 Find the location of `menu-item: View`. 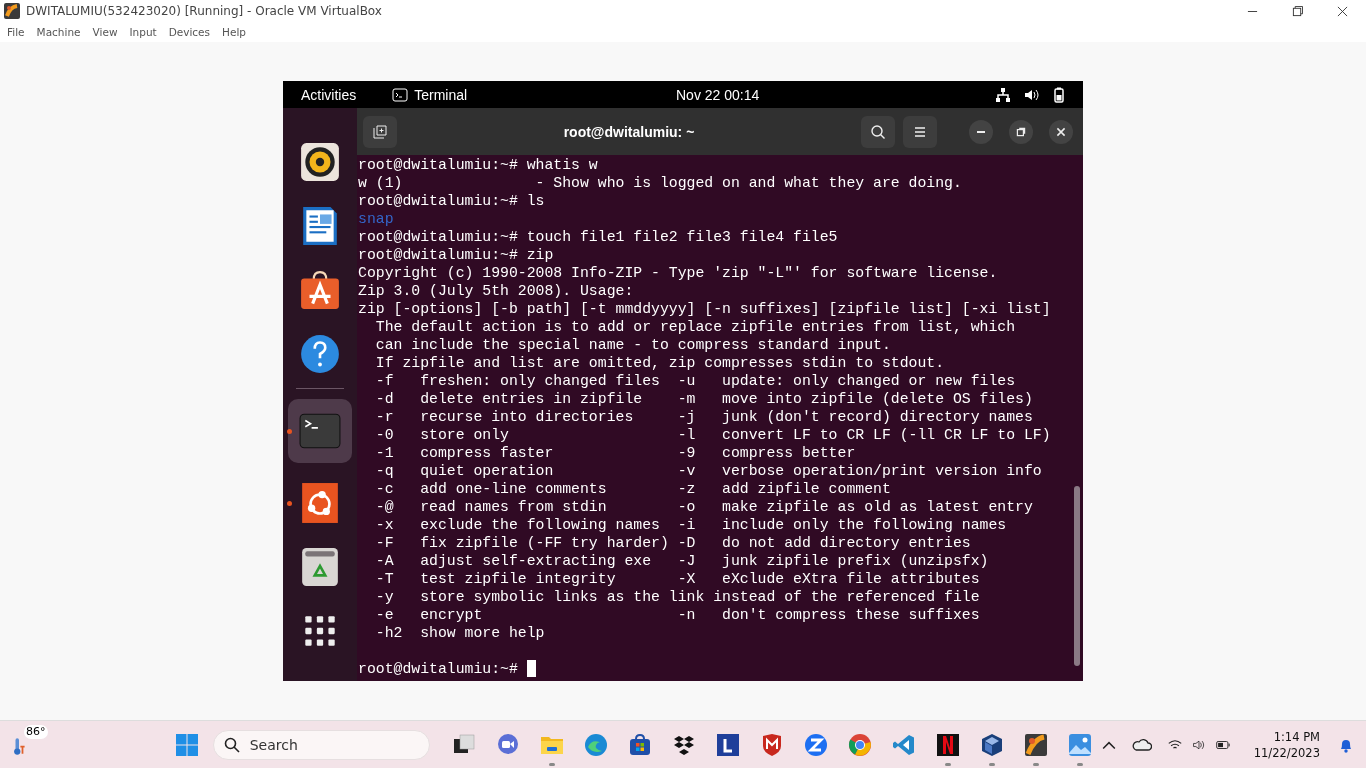

menu-item: View is located at coordinates (105, 32).